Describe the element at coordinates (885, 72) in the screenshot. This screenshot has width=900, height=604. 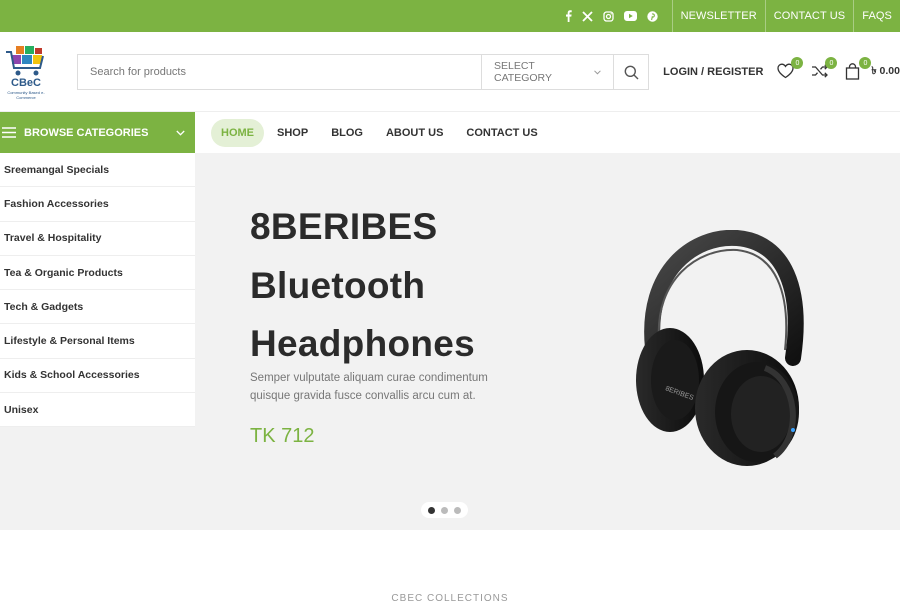
I see `cart-total: ৳ 0.00` at that location.